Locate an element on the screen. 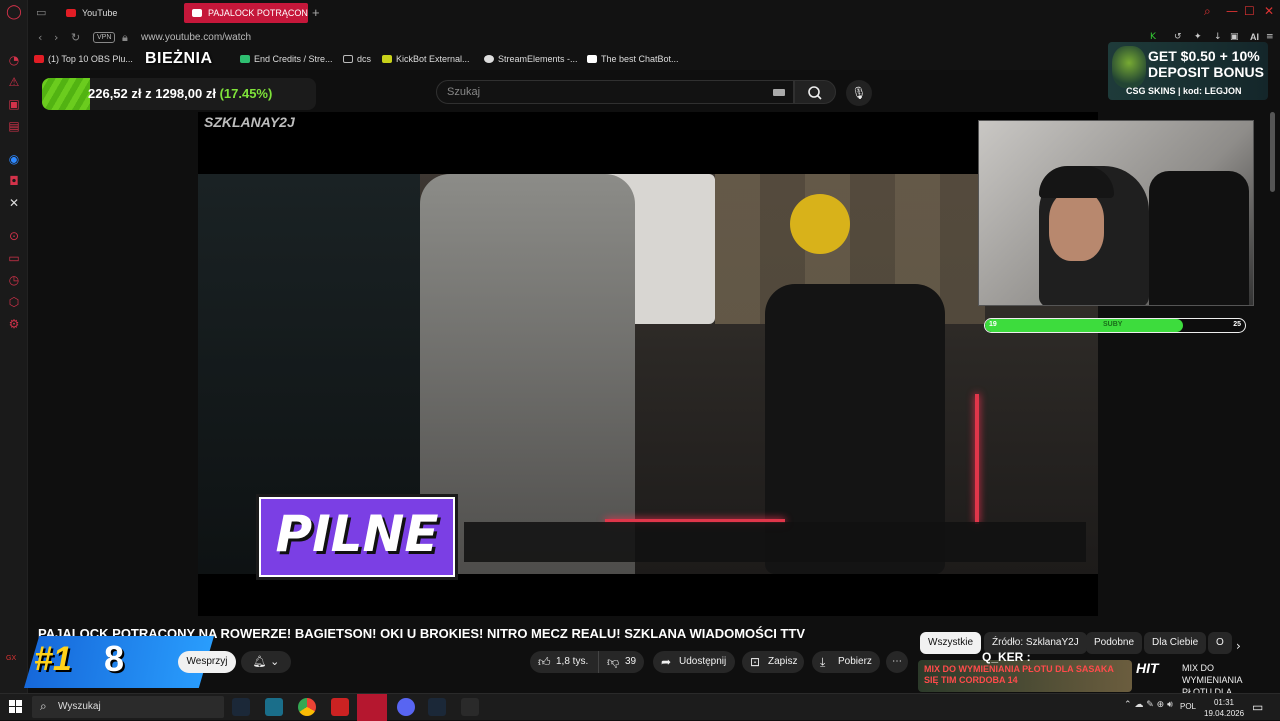  windows-start-icon is located at coordinates (16, 707).